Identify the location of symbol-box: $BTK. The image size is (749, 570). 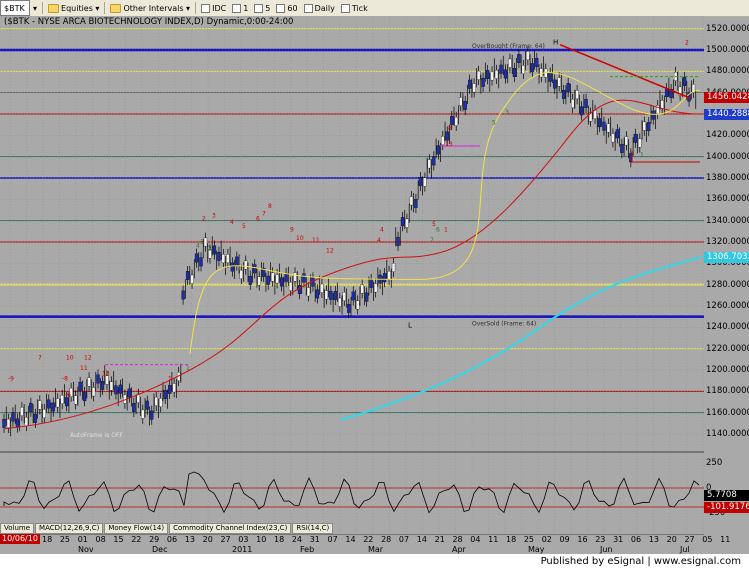
(15, 8).